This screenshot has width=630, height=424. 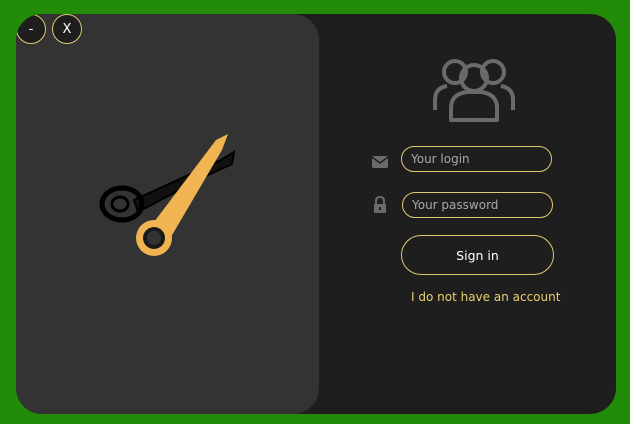 I want to click on close-button: X, so click(x=67, y=29).